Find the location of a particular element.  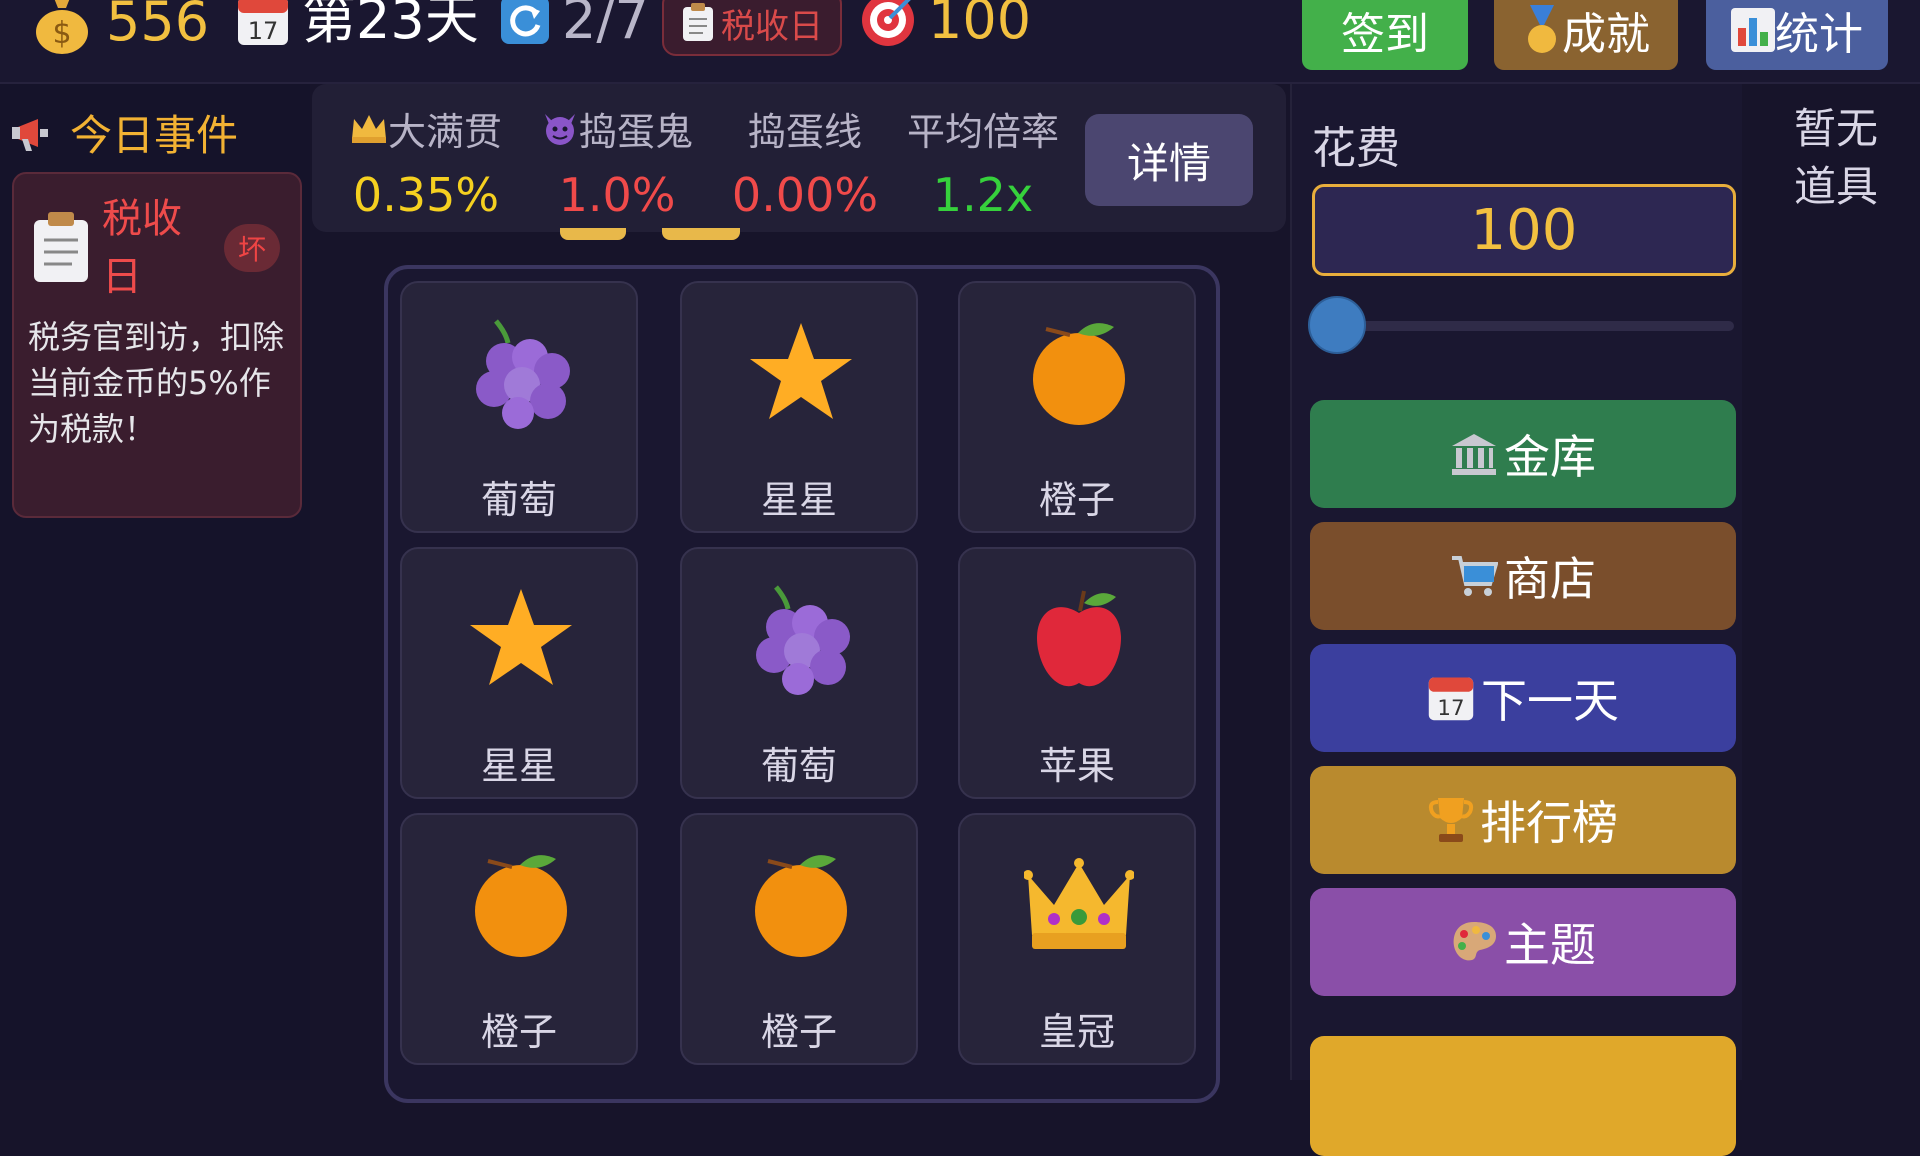

slot-cell: 苹果 is located at coordinates (1077, 673).